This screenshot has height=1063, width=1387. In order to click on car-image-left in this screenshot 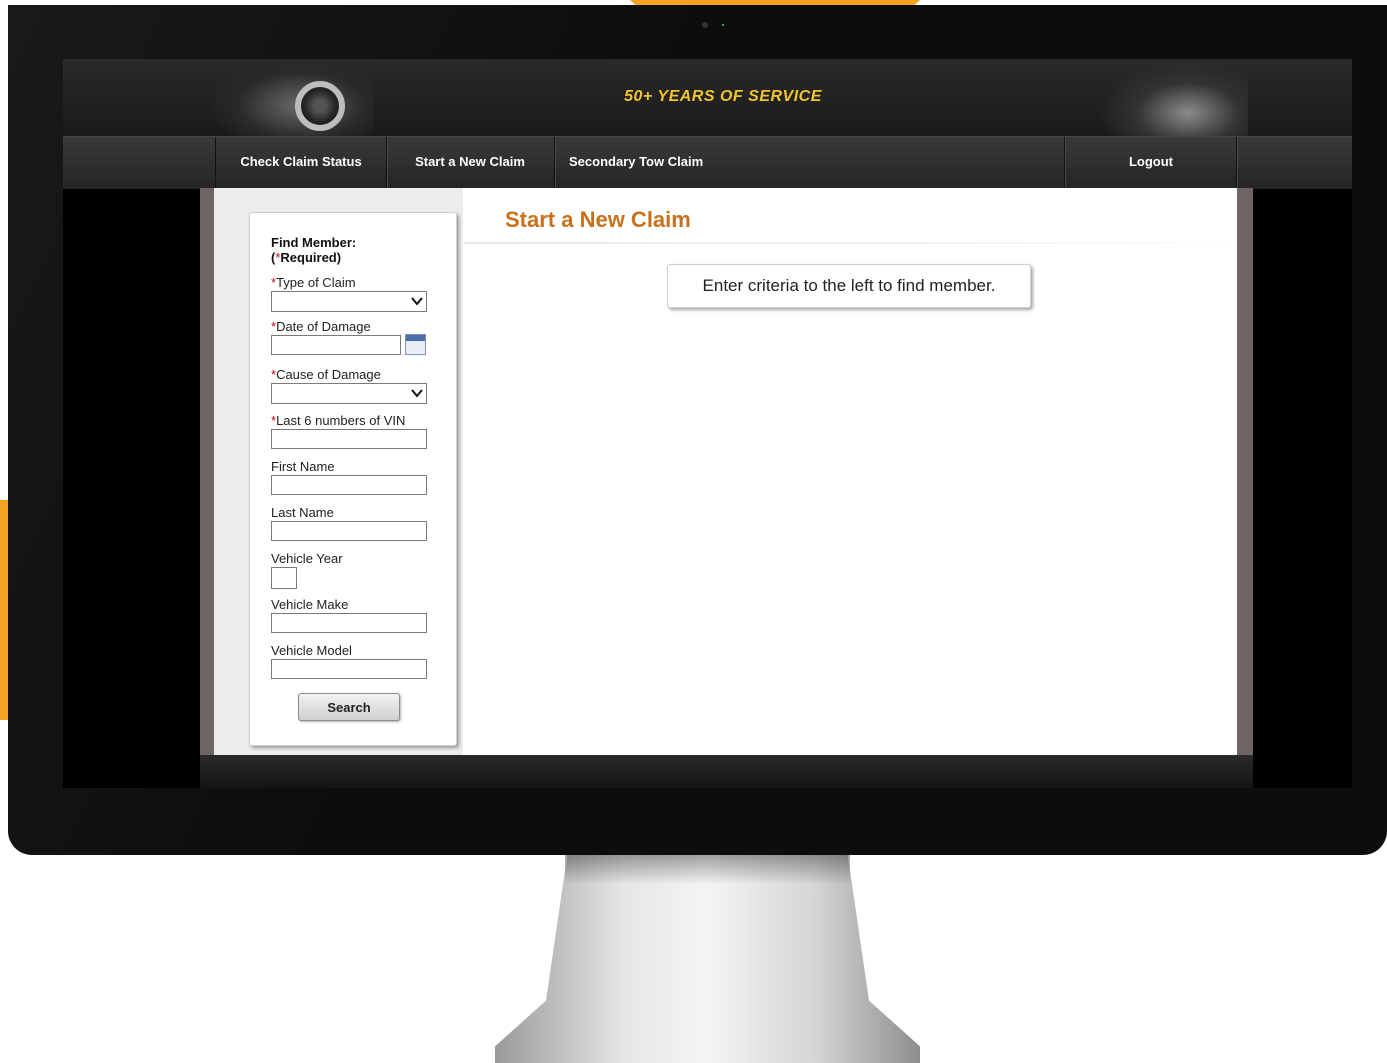, I will do `click(293, 97)`.